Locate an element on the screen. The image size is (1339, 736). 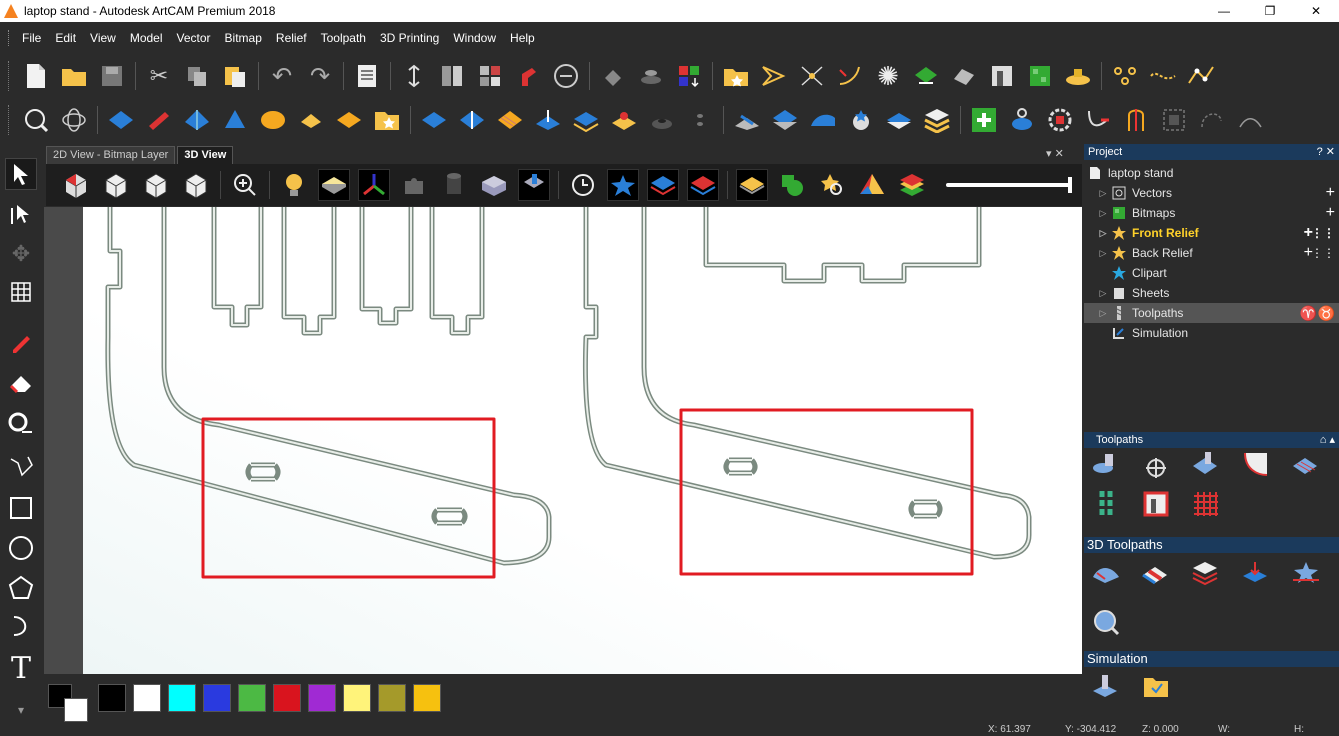
menu-toolpath: Toolpath is located at coordinates (343, 38).